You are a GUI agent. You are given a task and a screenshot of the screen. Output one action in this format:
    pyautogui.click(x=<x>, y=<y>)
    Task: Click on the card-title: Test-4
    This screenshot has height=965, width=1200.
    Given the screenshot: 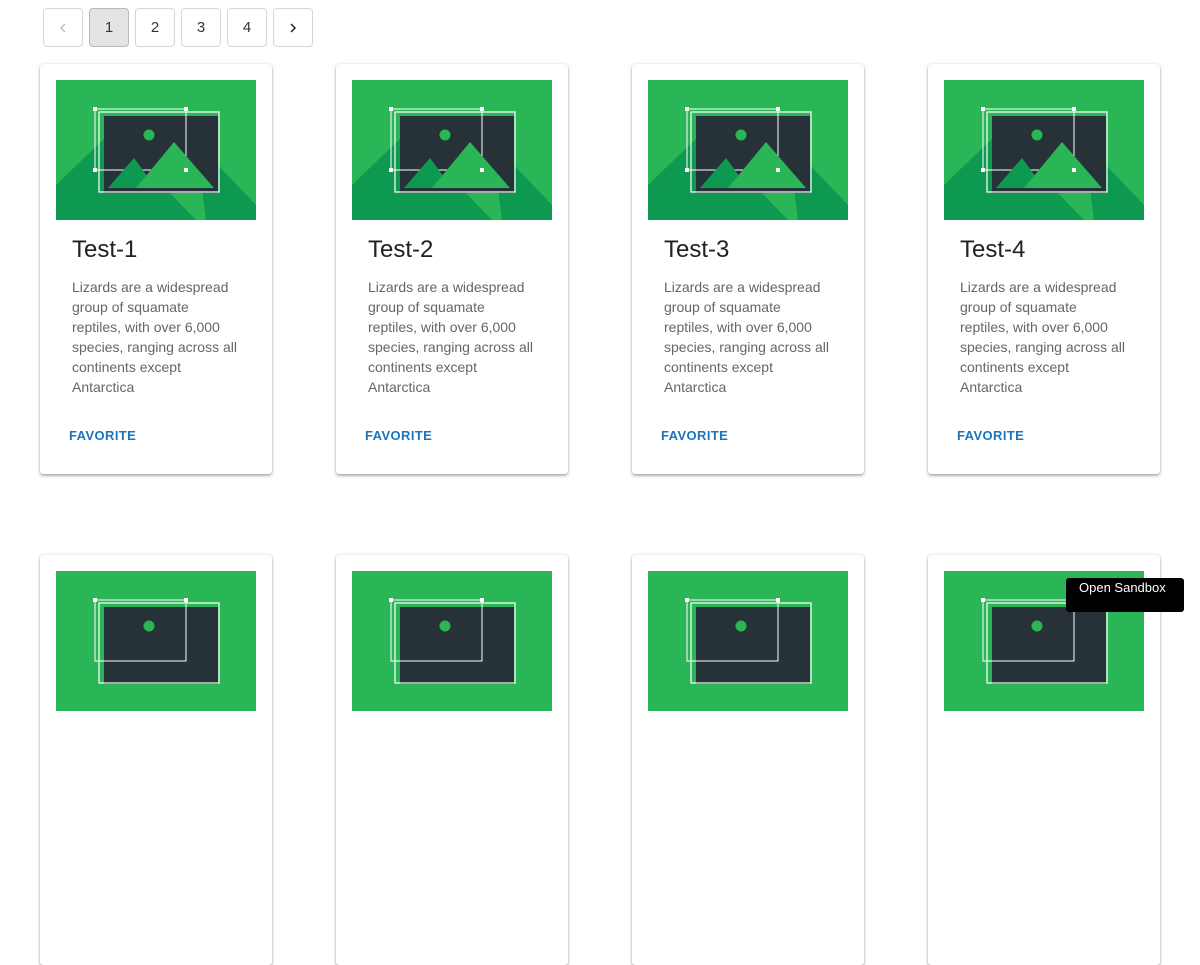 What is the action you would take?
    pyautogui.click(x=993, y=249)
    